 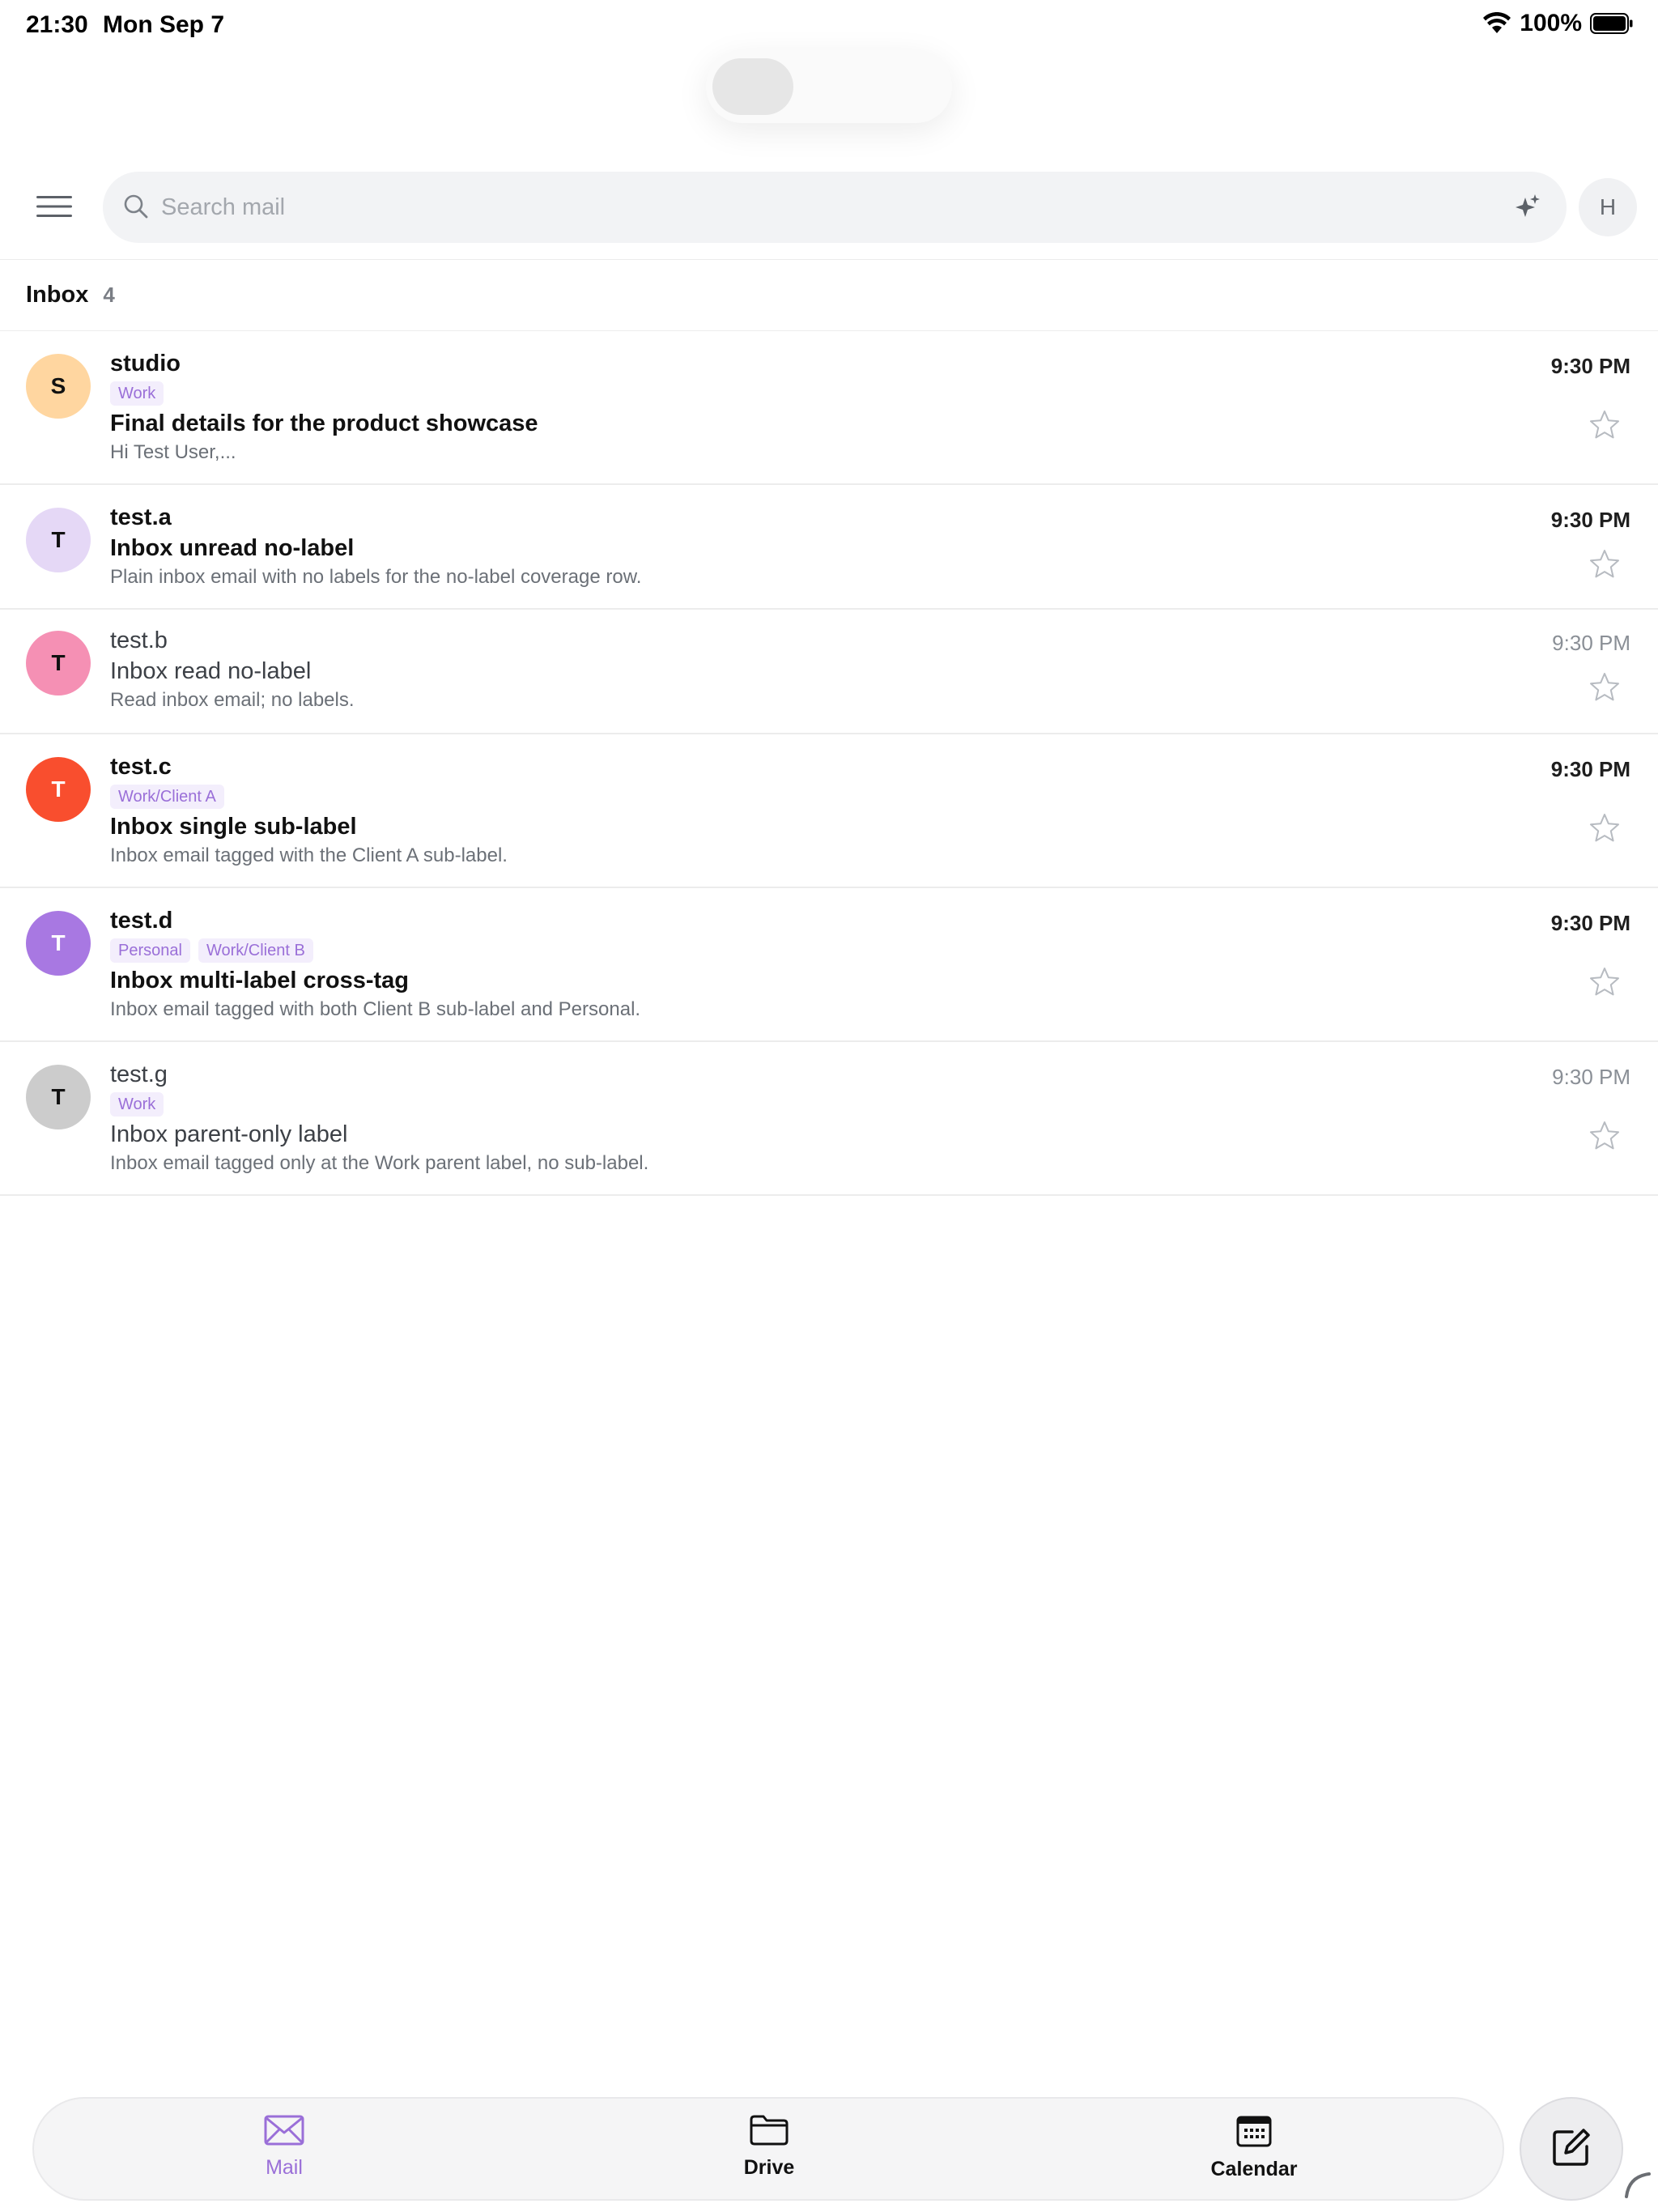 What do you see at coordinates (284, 2151) in the screenshot?
I see `tab-mail: Mail` at bounding box center [284, 2151].